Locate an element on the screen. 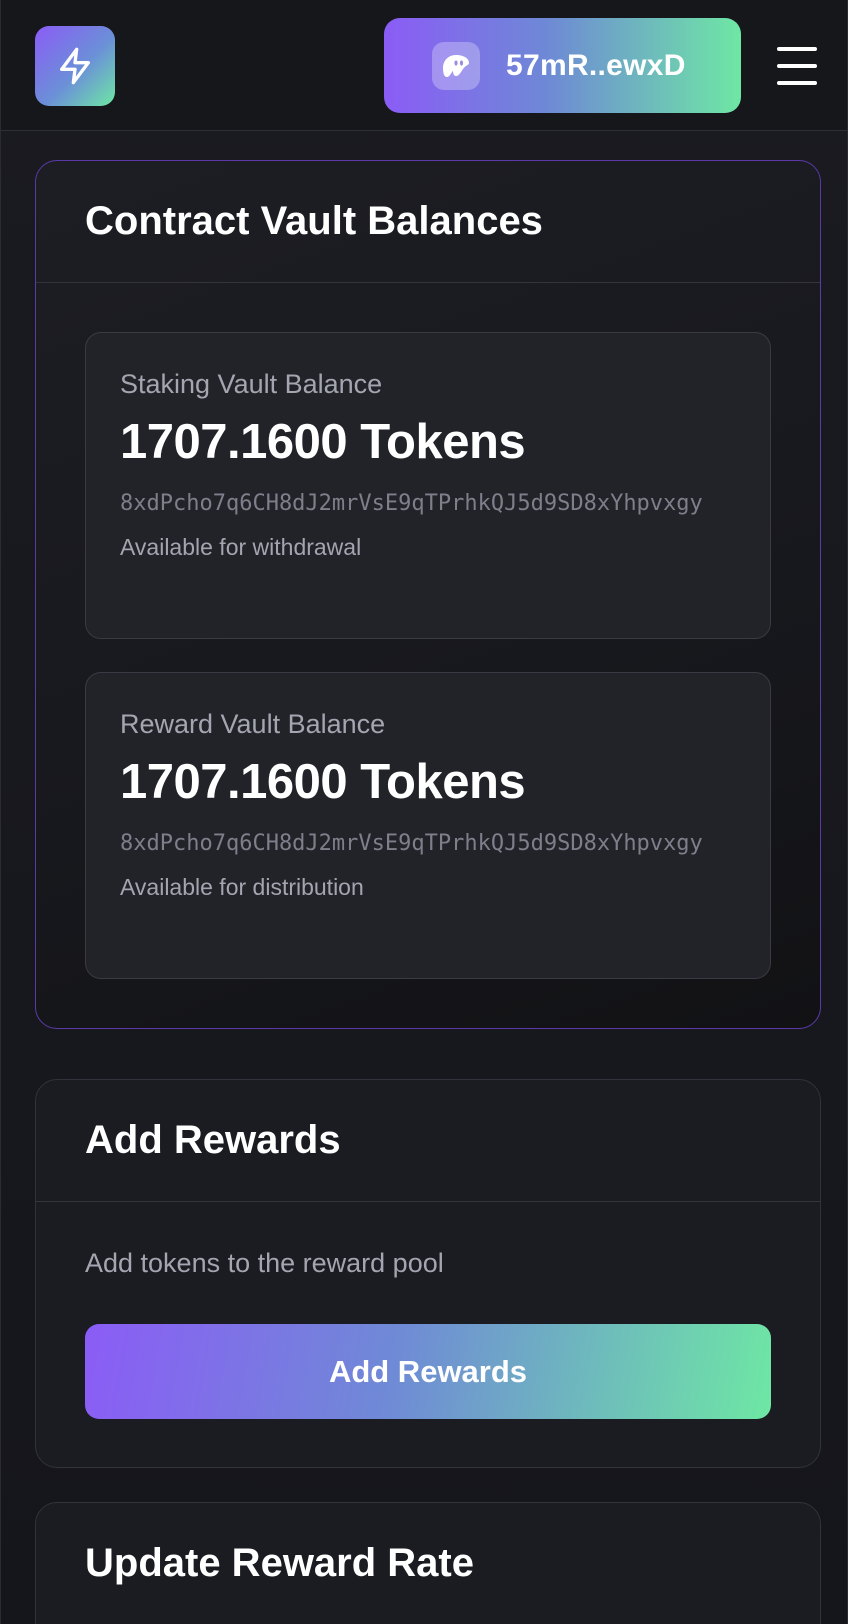  vault-card-title: Contract Vault Balances is located at coordinates (314, 221).